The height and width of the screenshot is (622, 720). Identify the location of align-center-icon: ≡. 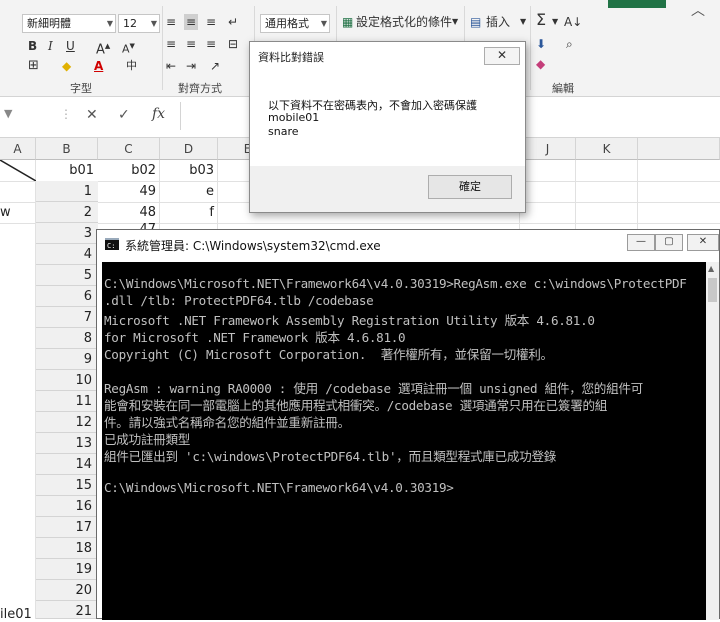
(191, 44).